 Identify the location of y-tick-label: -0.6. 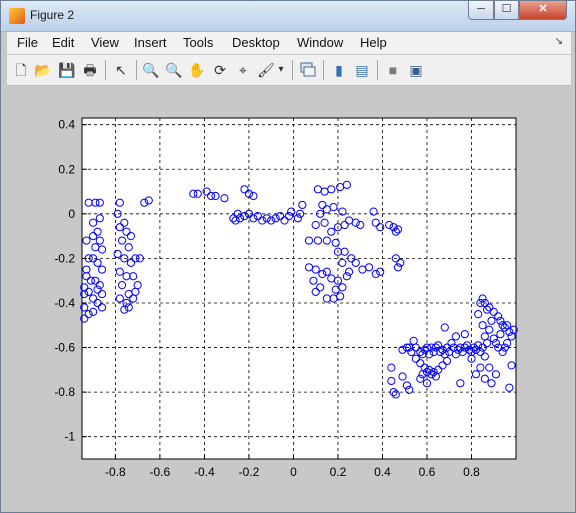
(64, 348).